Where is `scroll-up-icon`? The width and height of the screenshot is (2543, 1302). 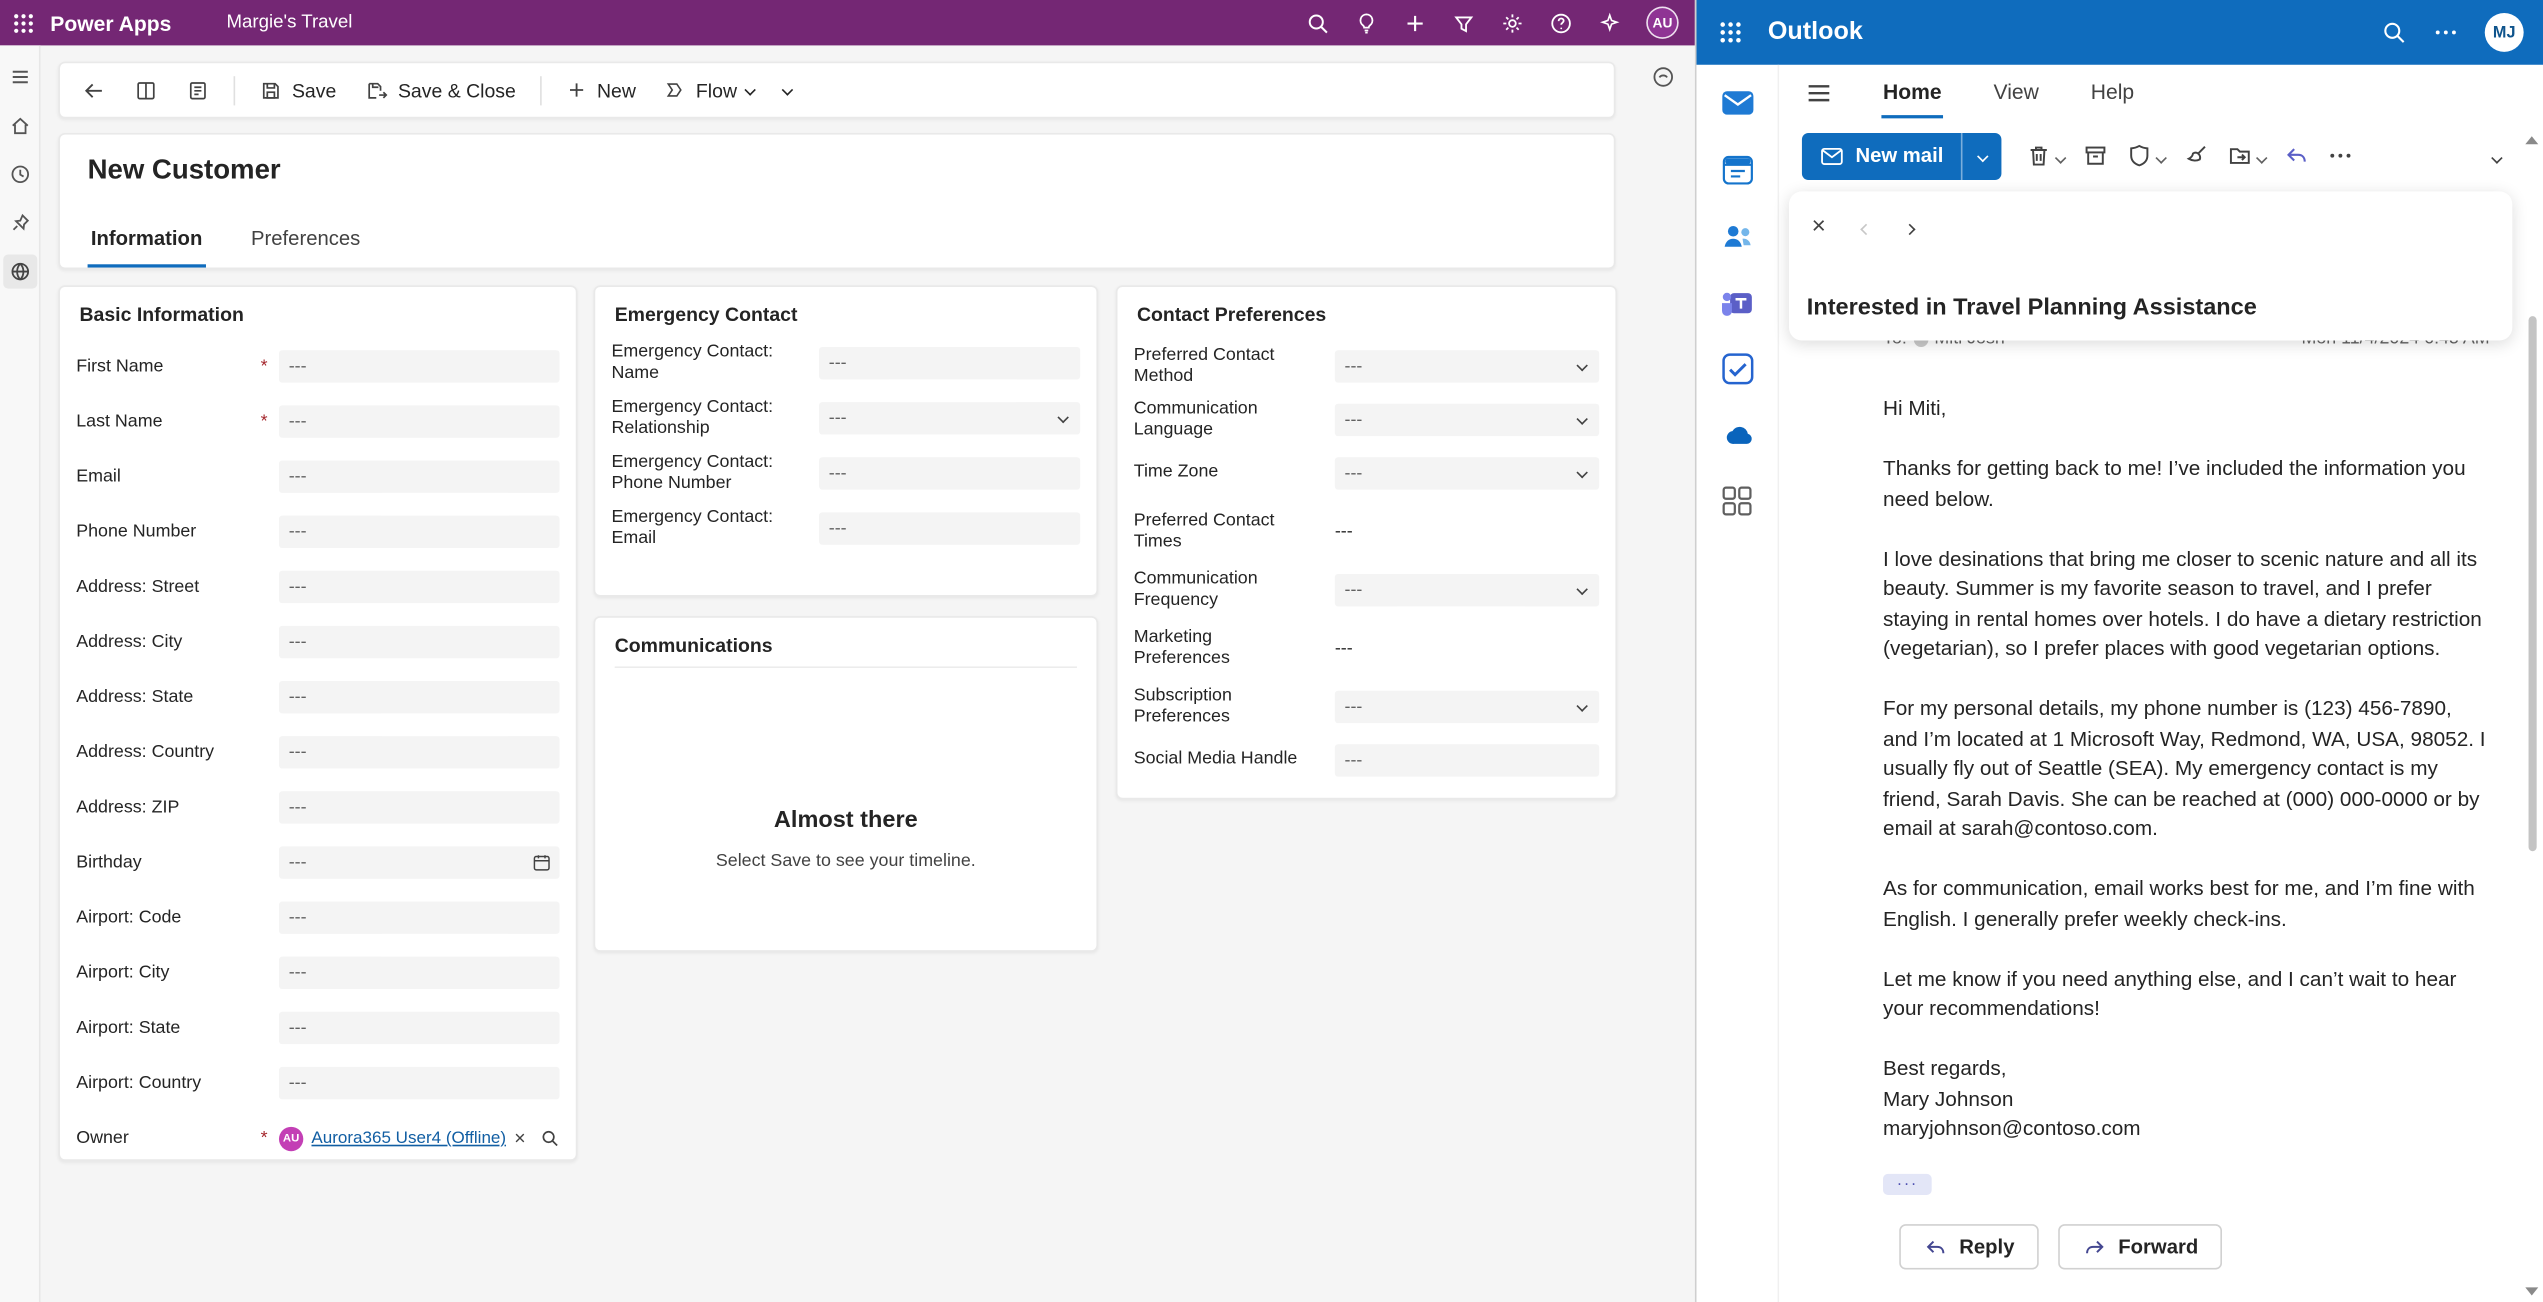
scroll-up-icon is located at coordinates (2532, 140).